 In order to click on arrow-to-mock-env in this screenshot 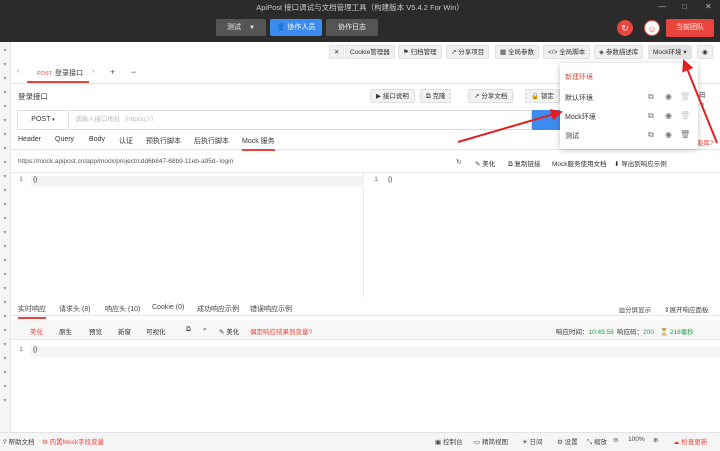, I will do `click(510, 126)`.